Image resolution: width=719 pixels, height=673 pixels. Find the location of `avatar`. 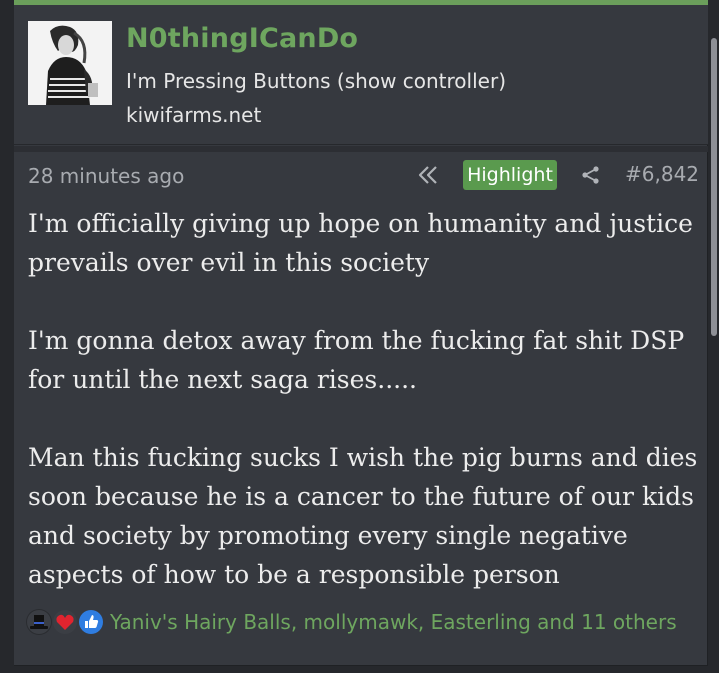

avatar is located at coordinates (70, 63).